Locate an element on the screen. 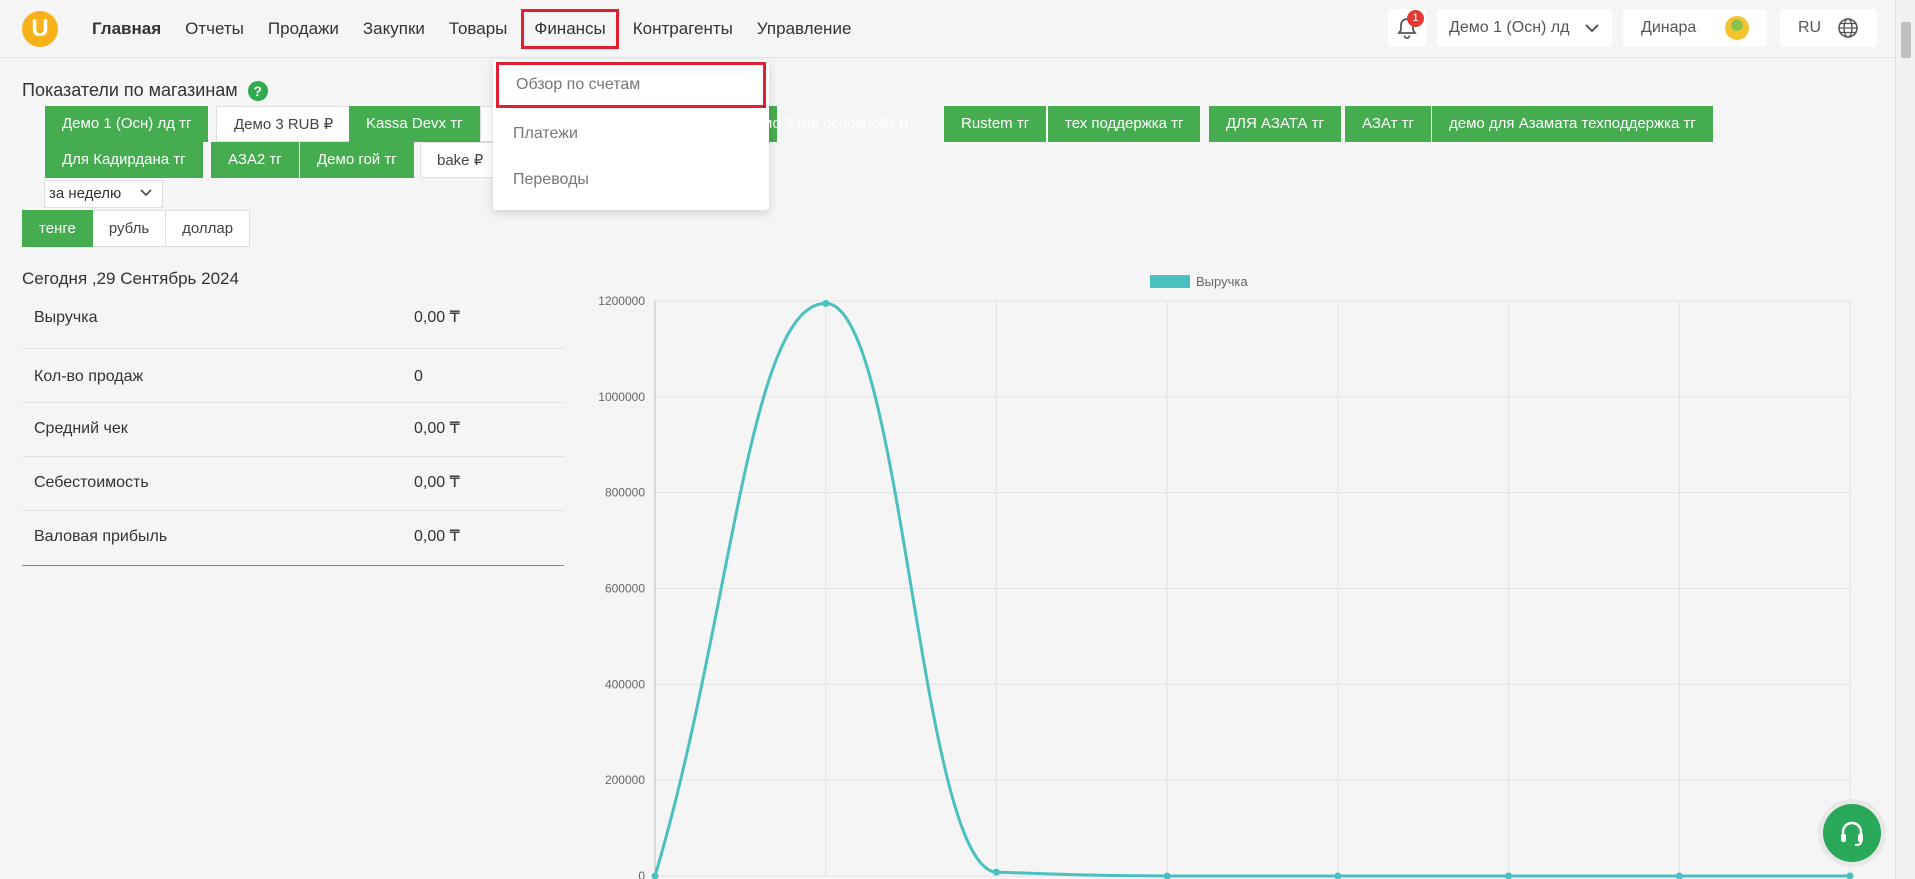  notification-count-badge: 1 is located at coordinates (1415, 18).